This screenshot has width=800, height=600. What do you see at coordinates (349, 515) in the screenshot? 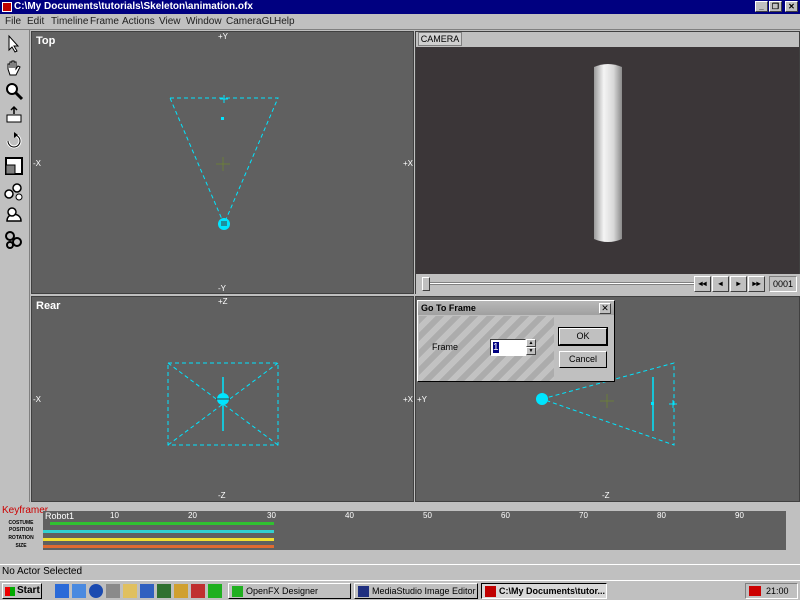
I see `timeline-tick: 40` at bounding box center [349, 515].